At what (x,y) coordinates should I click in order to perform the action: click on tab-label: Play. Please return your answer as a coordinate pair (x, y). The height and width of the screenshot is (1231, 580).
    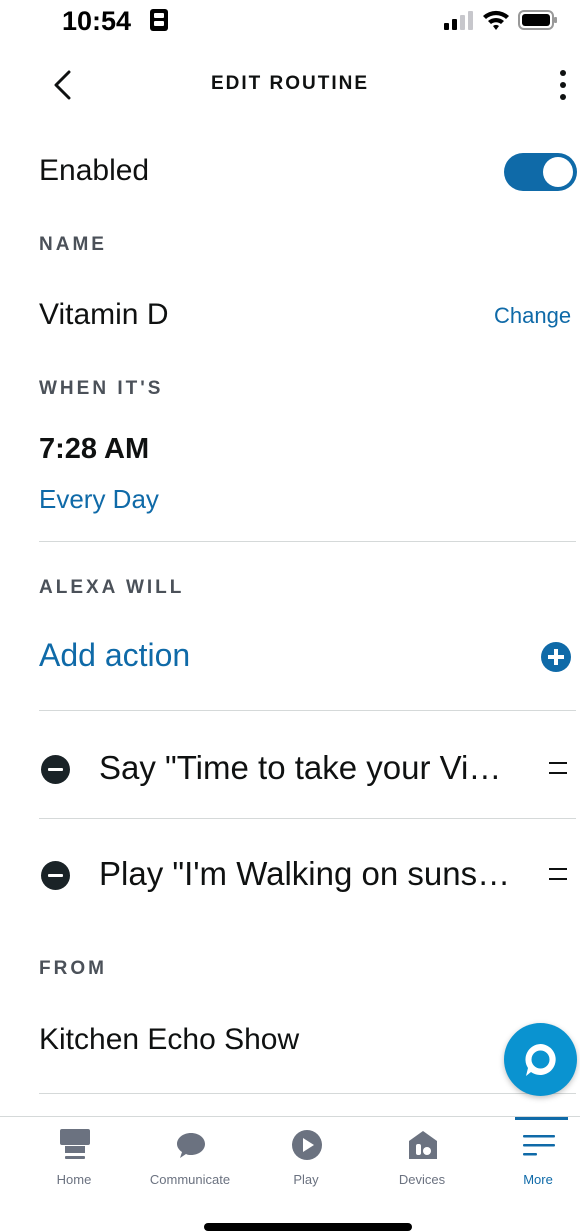
    Looking at the image, I should click on (306, 1179).